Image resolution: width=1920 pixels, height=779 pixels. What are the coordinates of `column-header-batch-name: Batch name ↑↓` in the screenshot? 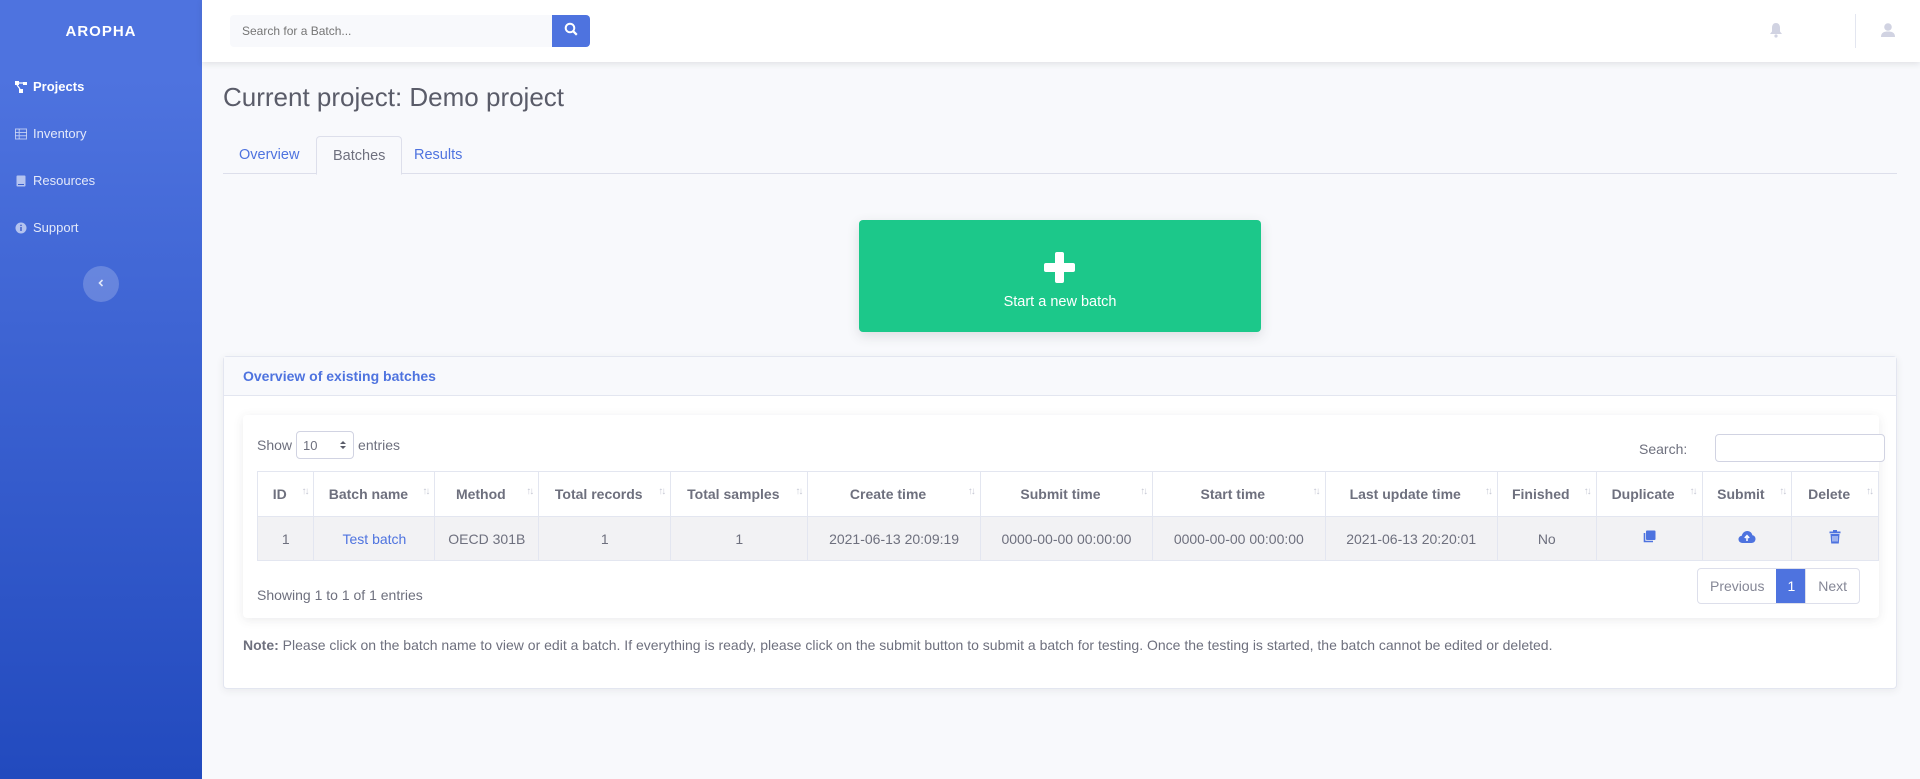 It's located at (374, 494).